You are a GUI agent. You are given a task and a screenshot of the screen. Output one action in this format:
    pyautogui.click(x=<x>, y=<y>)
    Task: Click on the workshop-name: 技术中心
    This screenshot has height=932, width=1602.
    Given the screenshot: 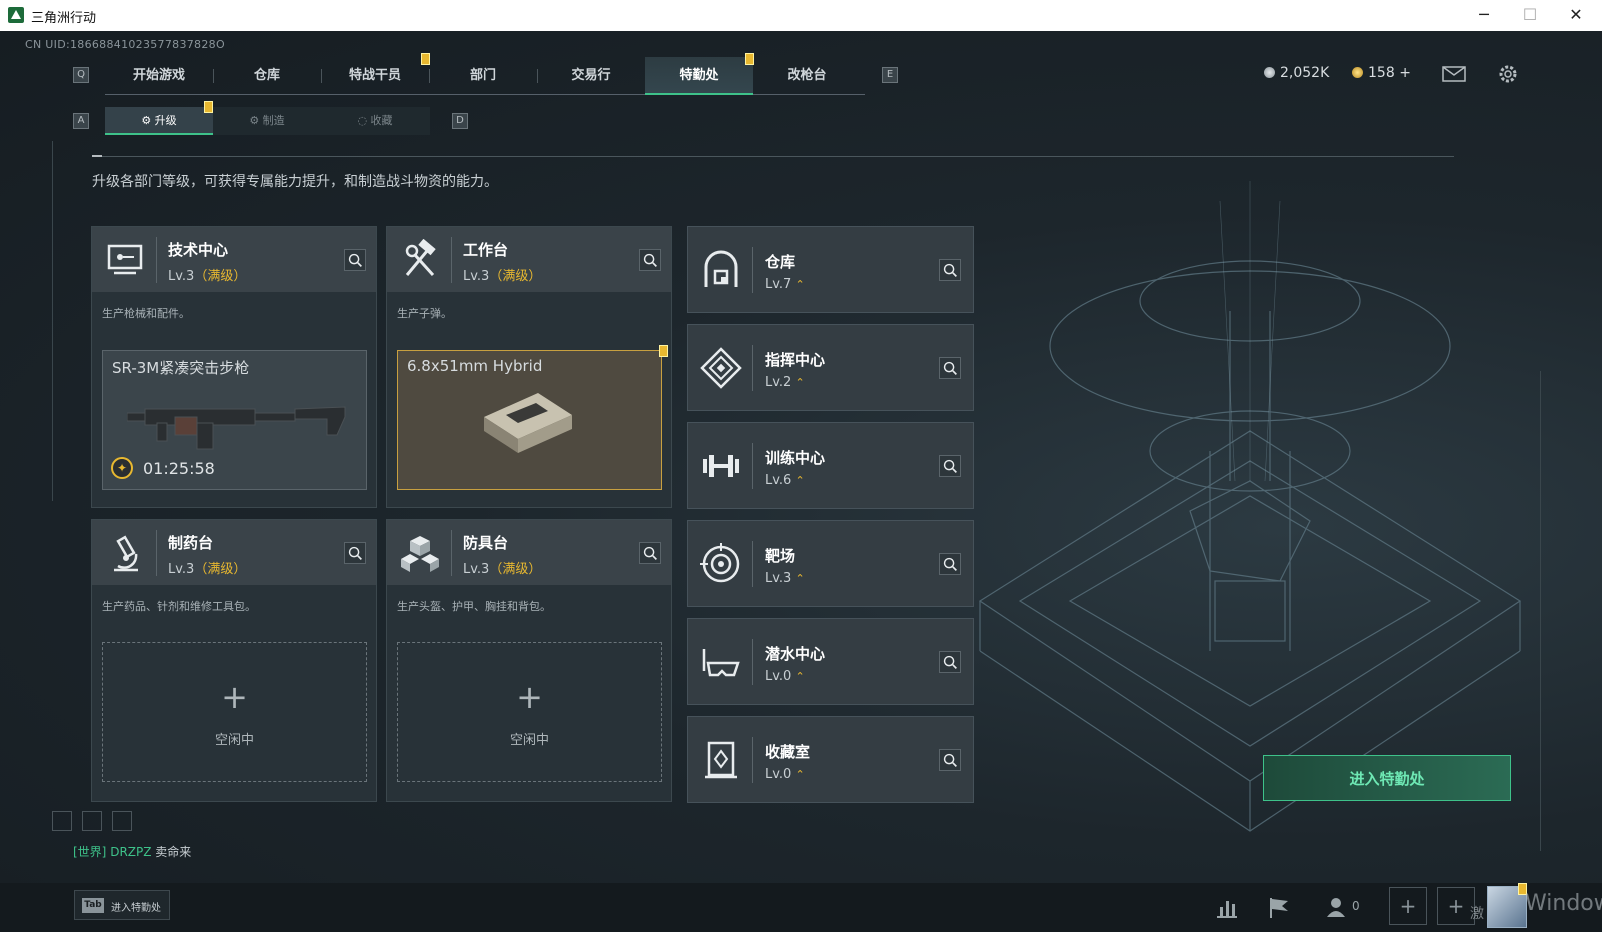 What is the action you would take?
    pyautogui.click(x=198, y=250)
    